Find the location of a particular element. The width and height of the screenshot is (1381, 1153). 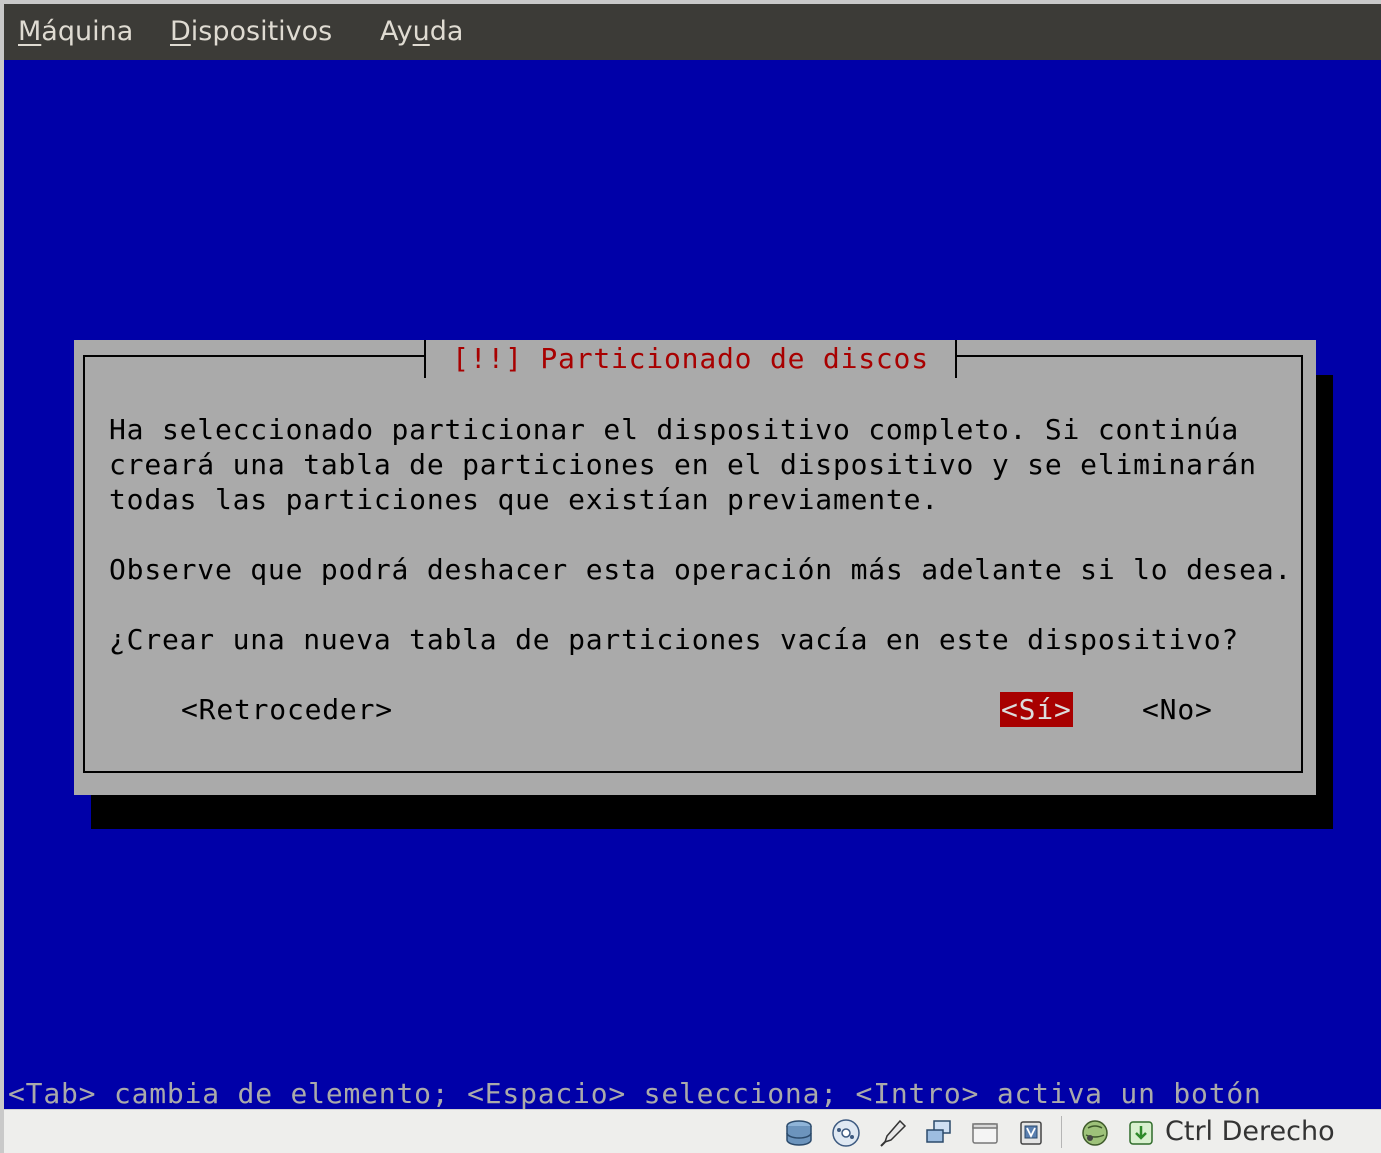

menu-dispositivos: Dispositivos is located at coordinates (251, 32).